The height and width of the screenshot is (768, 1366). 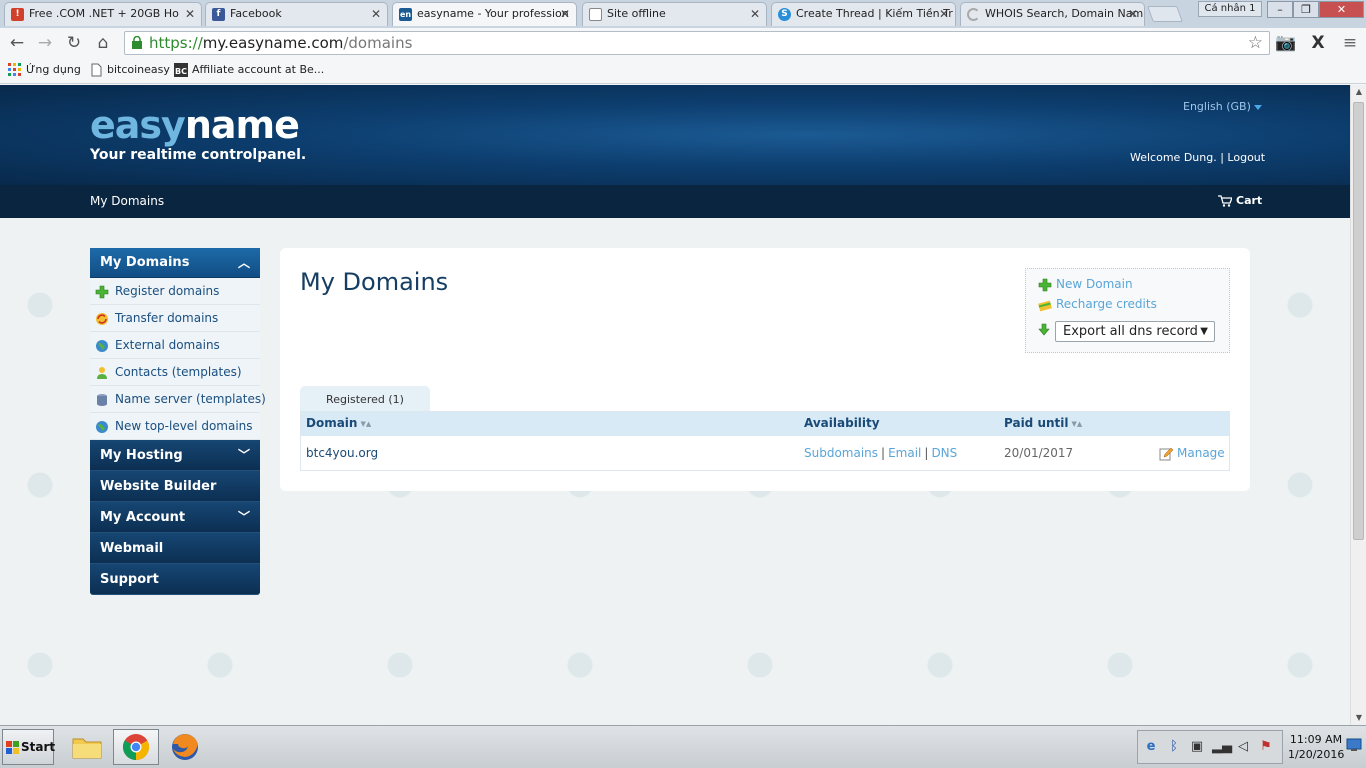 What do you see at coordinates (374, 282) in the screenshot?
I see `page-title: My Domains` at bounding box center [374, 282].